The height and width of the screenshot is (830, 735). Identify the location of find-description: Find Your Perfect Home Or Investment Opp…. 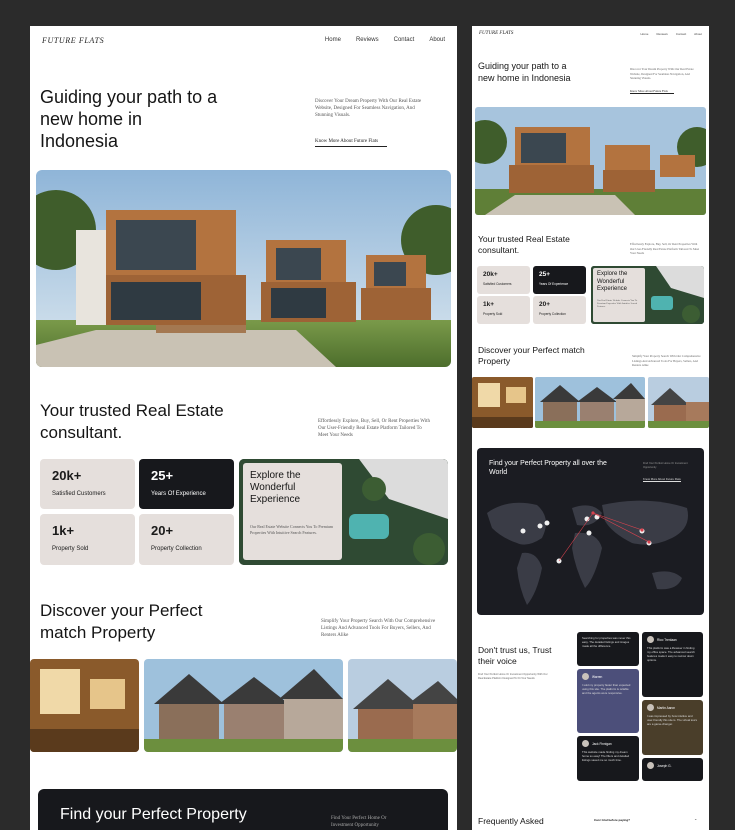
(359, 822).